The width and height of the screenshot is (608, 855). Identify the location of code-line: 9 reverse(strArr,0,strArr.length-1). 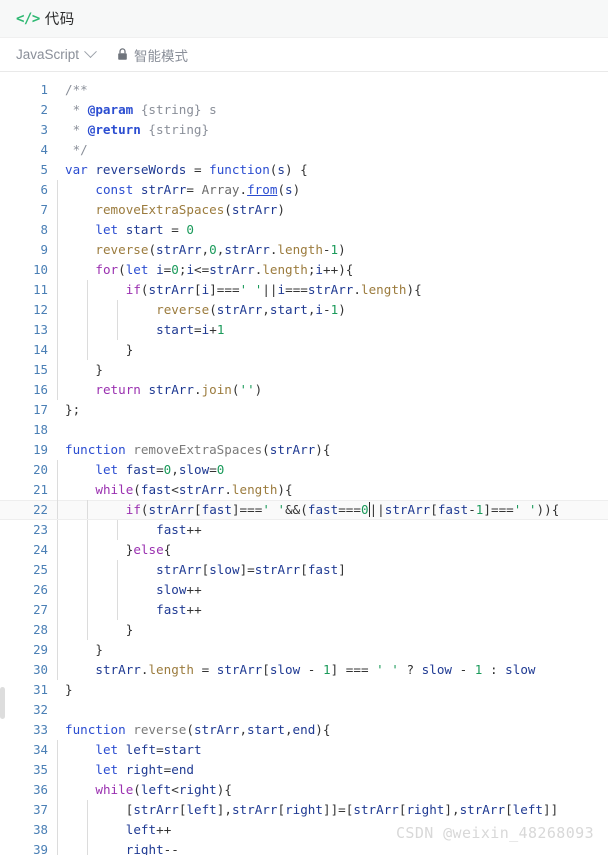
(304, 250).